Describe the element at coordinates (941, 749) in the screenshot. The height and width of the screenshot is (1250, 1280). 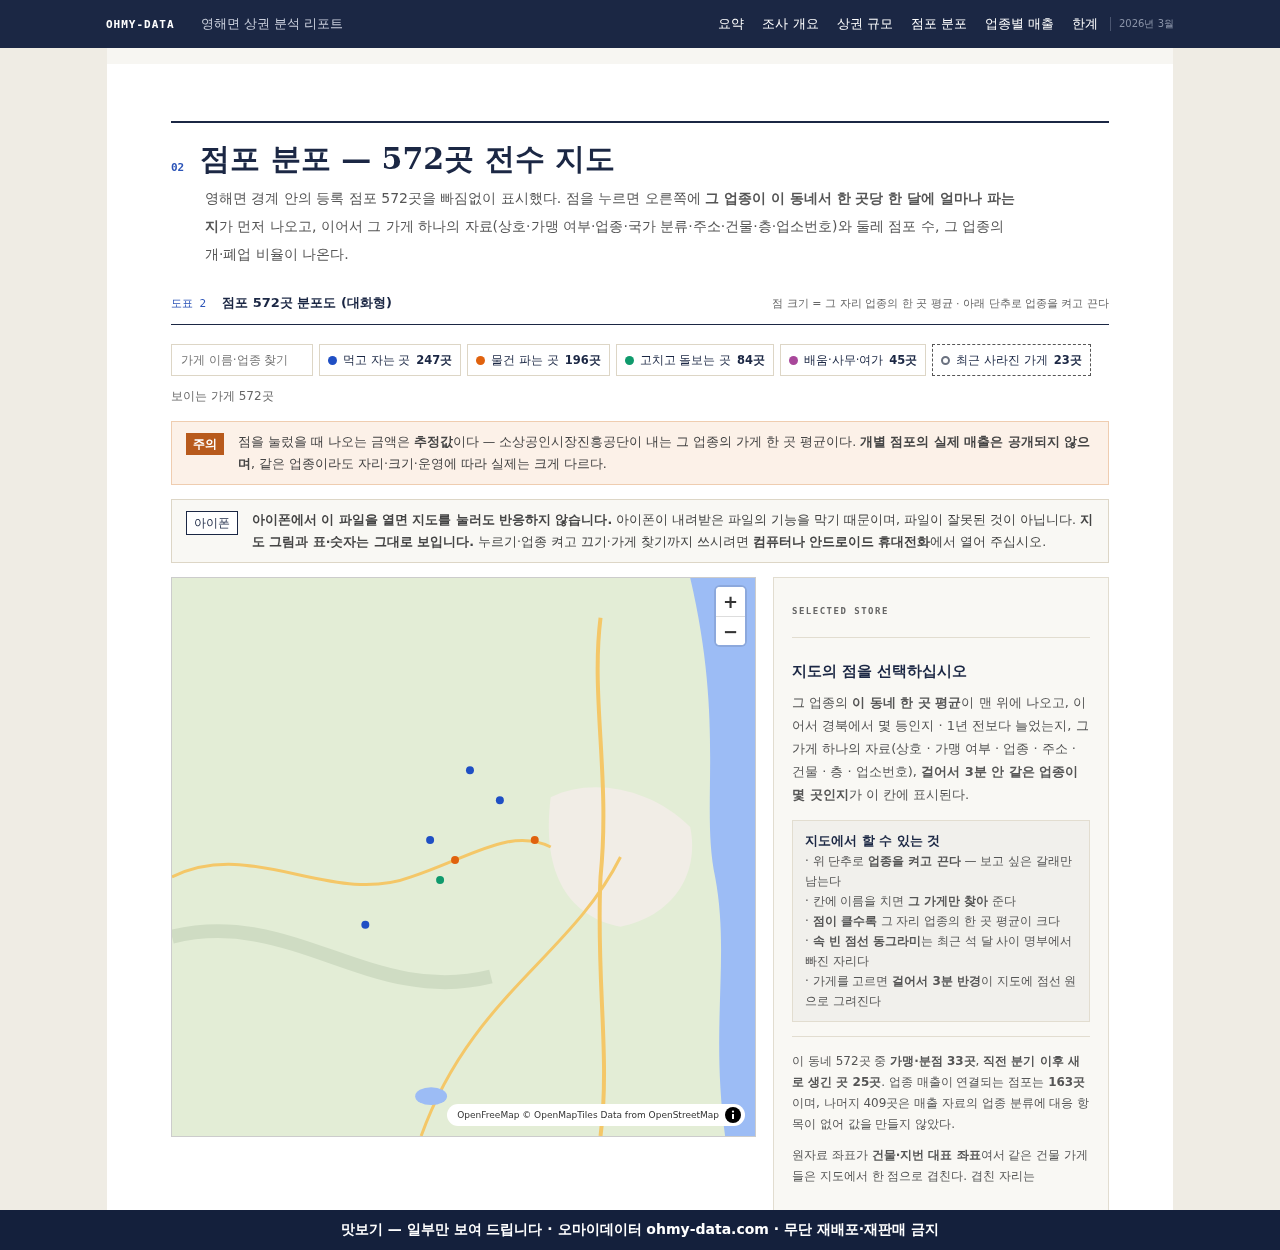
I see `panel-description: 그 업종의 이 동네 한 곳 평균이 맨 위에 나오고, 이어서 경북에서 몇 등인지 · 1년 전보다 늘었는지, 그 가게 하나의 자료(상호 · 가맹 여부 · 업종 · 주소 · 건물 · 층 · 업소번호), 걸어서 3분 안 같은 업종이 몇 곳인지가 이 칸에 표시된다.` at that location.